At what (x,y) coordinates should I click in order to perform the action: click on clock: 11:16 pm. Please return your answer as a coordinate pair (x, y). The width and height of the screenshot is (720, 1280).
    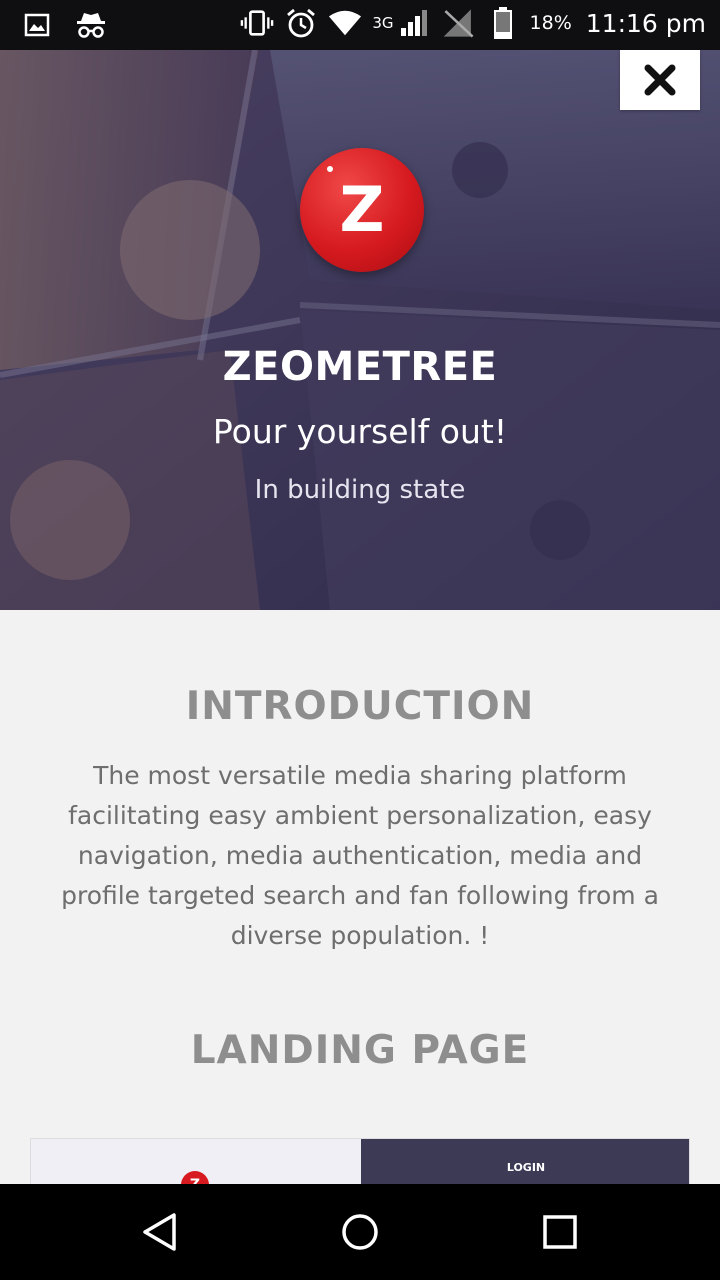
    Looking at the image, I should click on (645, 23).